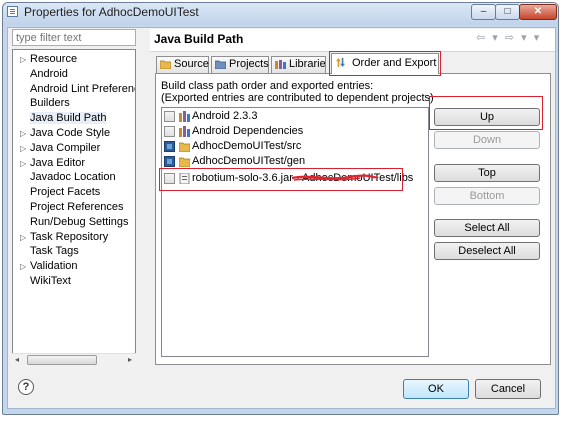  I want to click on sidebar-item: Validation, so click(54, 266).